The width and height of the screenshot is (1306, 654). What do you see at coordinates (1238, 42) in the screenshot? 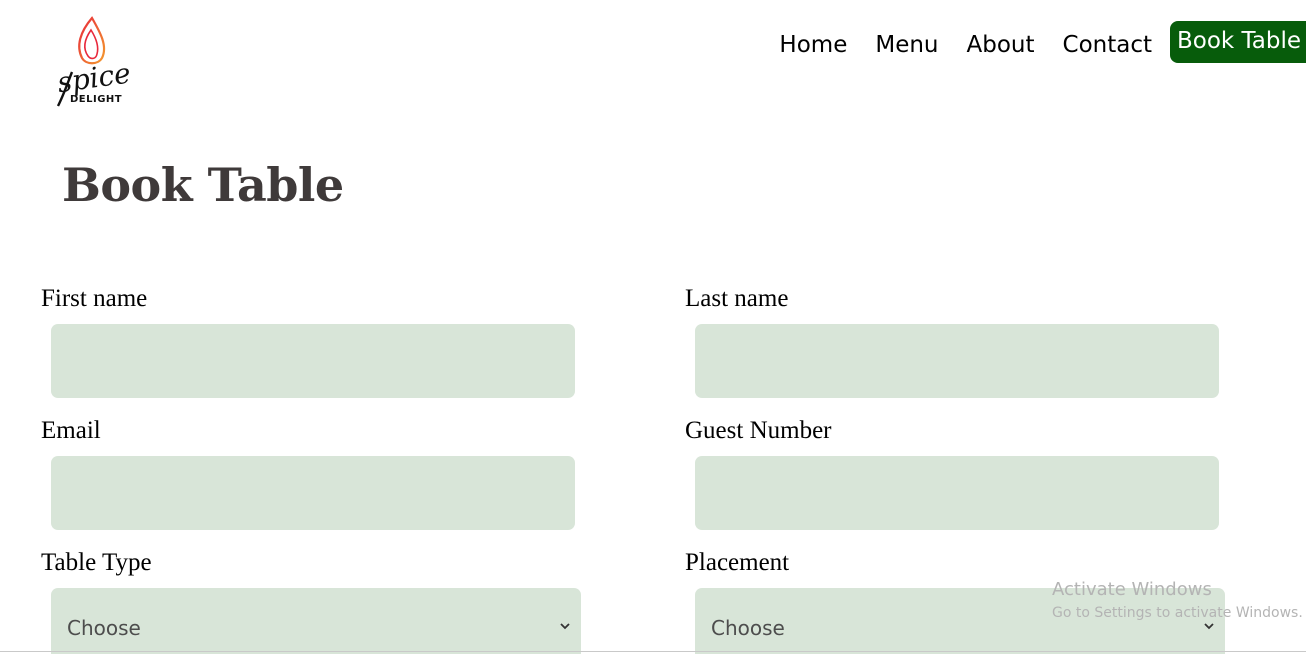
I see `book-table-button: Book Table` at bounding box center [1238, 42].